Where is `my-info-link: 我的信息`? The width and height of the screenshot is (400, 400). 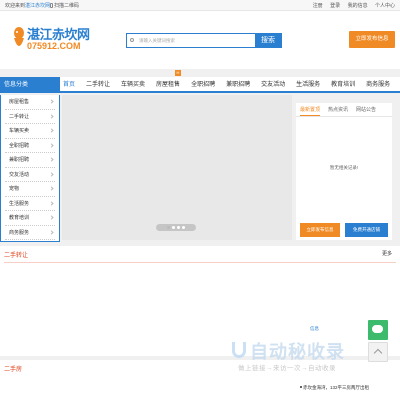
my-info-link: 我的信息 is located at coordinates (358, 6).